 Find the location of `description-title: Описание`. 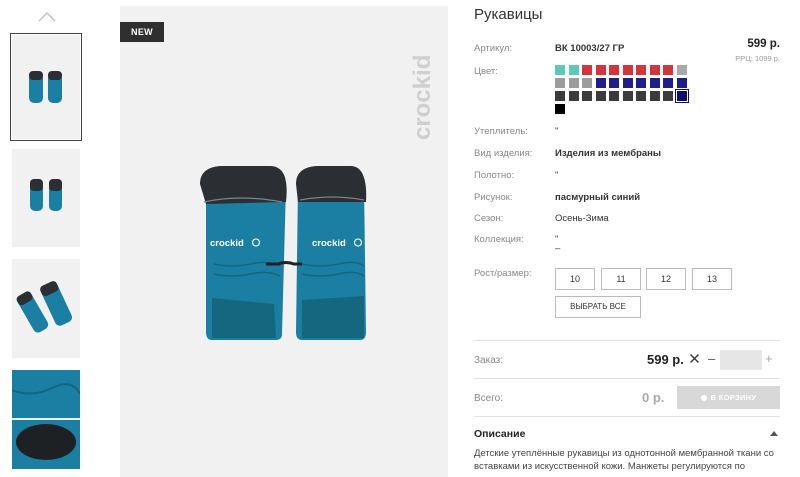

description-title: Описание is located at coordinates (499, 434).